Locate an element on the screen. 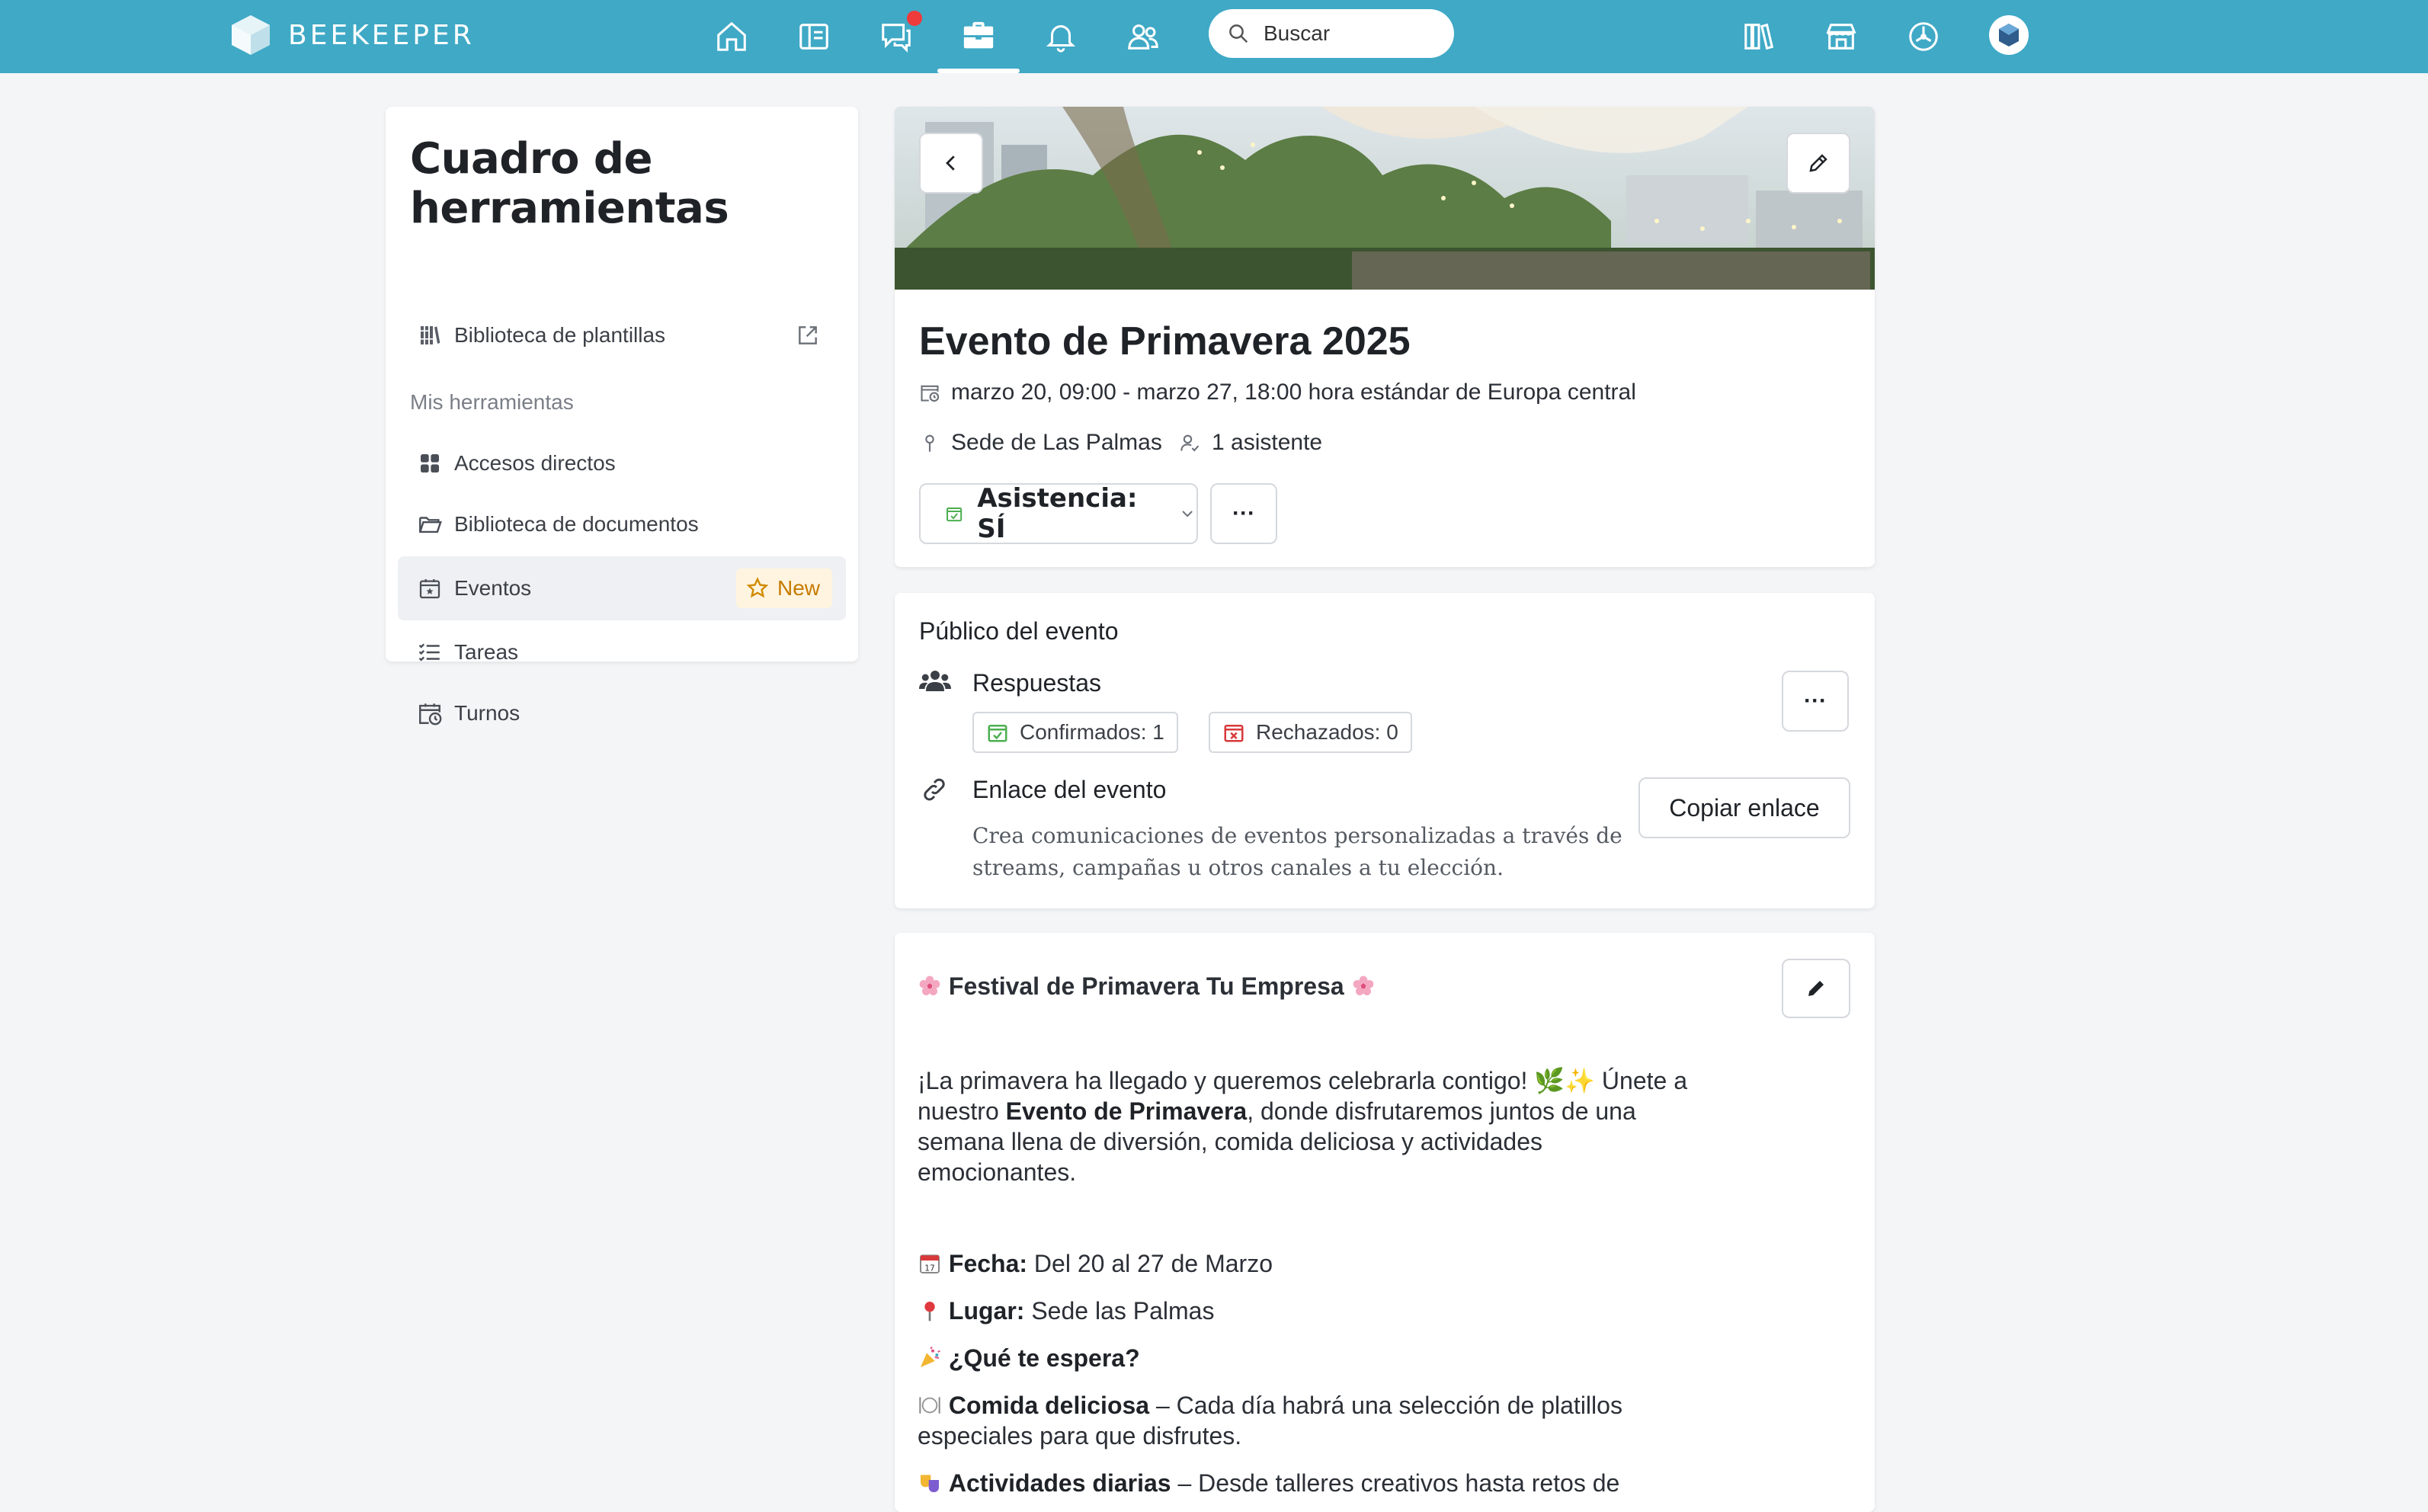 The height and width of the screenshot is (1512, 2428). responses-more-button: ··· is located at coordinates (1815, 701).